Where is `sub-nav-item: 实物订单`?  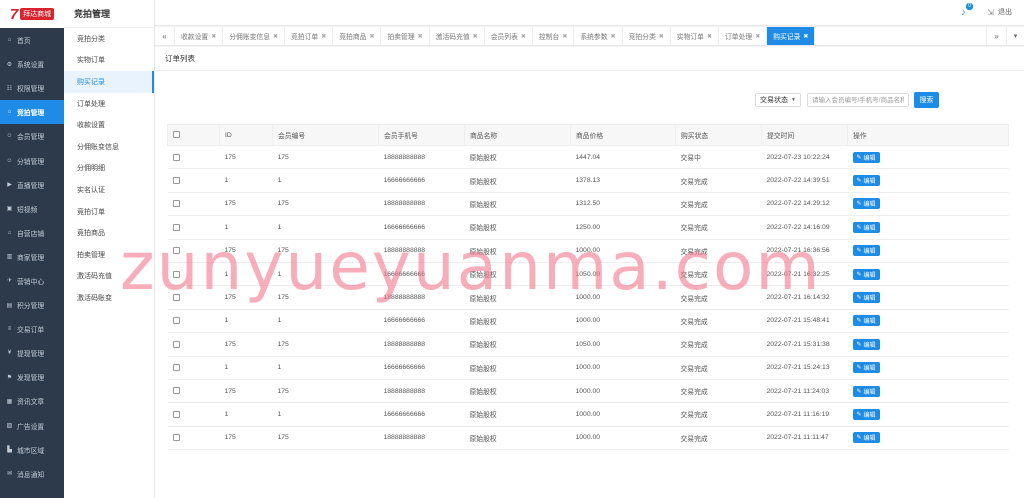
sub-nav-item: 实物订单 is located at coordinates (109, 61).